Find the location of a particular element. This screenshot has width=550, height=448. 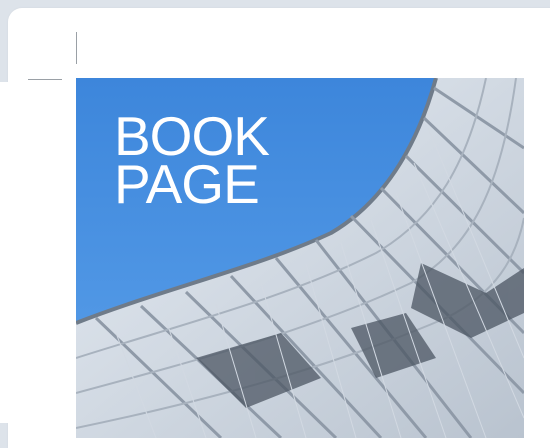

cover-title: BOOK PAGE is located at coordinates (192, 162).